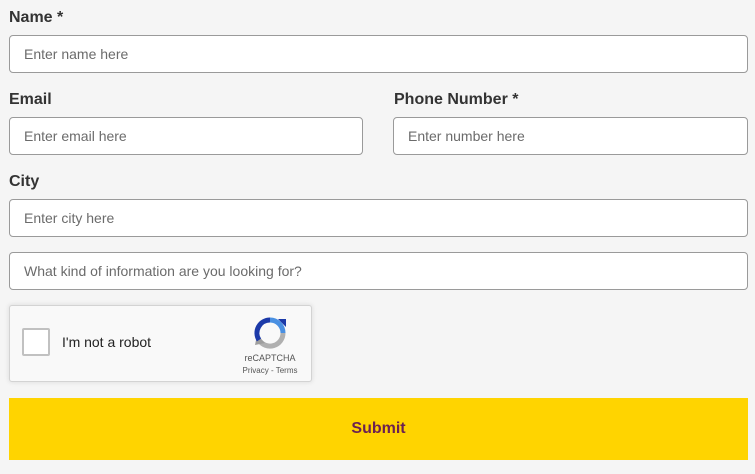 The height and width of the screenshot is (474, 755). Describe the element at coordinates (378, 218) in the screenshot. I see `city-input` at that location.